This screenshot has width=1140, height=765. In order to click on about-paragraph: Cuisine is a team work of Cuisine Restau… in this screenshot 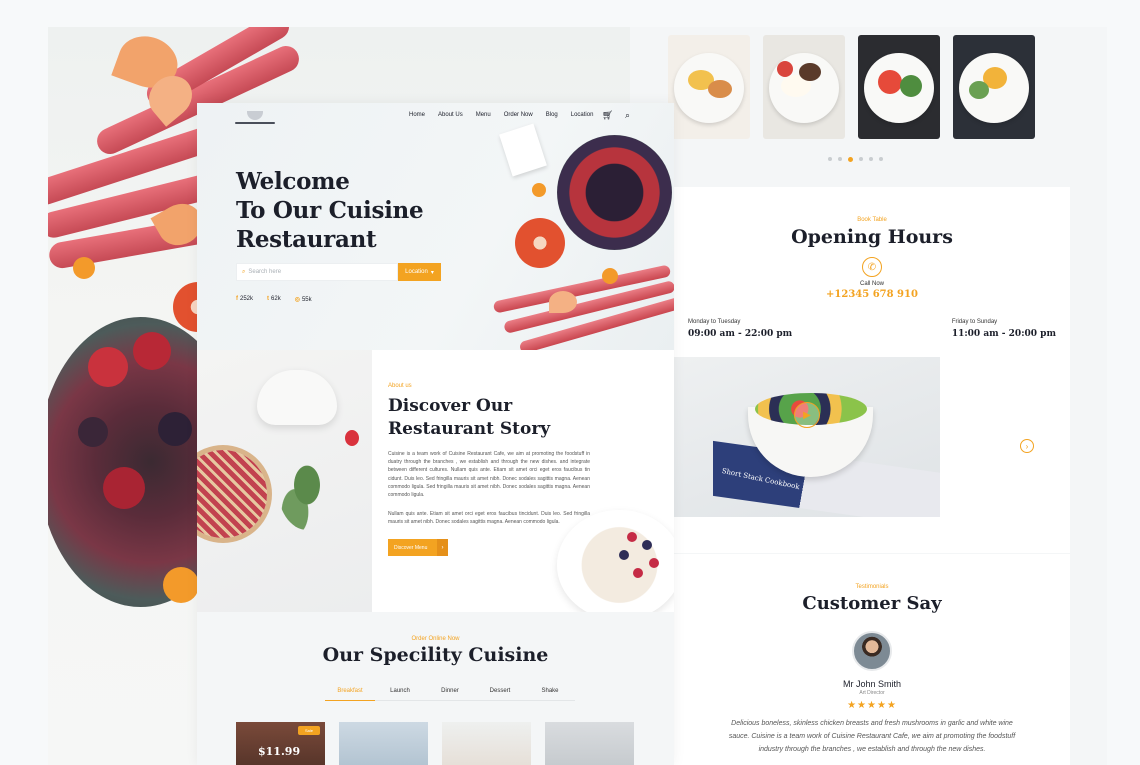, I will do `click(489, 475)`.